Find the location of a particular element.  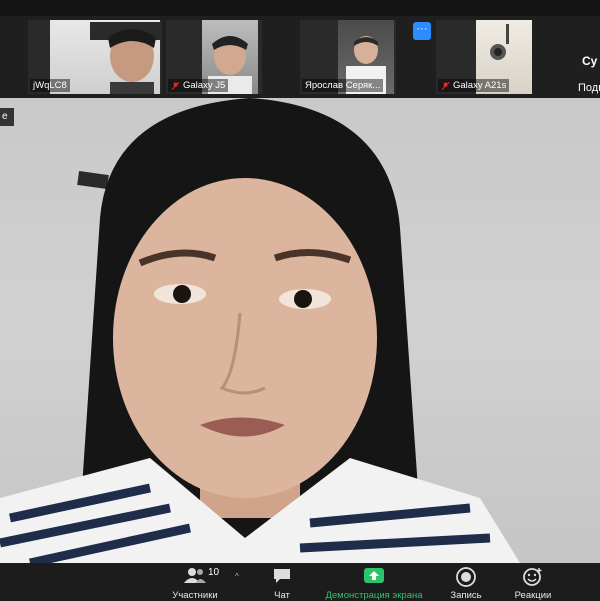

reactions-button: Реакции is located at coordinates (533, 582).